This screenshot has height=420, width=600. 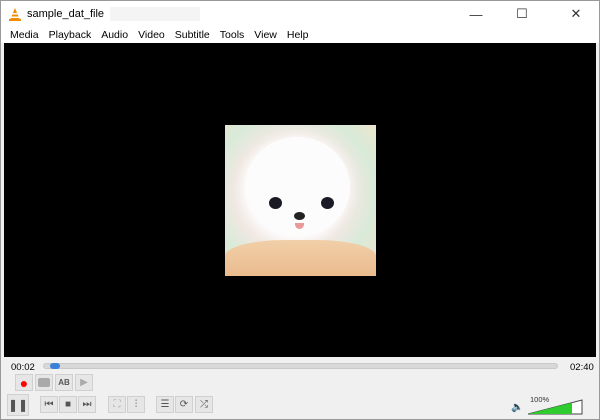 What do you see at coordinates (265, 35) in the screenshot?
I see `menu-view: View` at bounding box center [265, 35].